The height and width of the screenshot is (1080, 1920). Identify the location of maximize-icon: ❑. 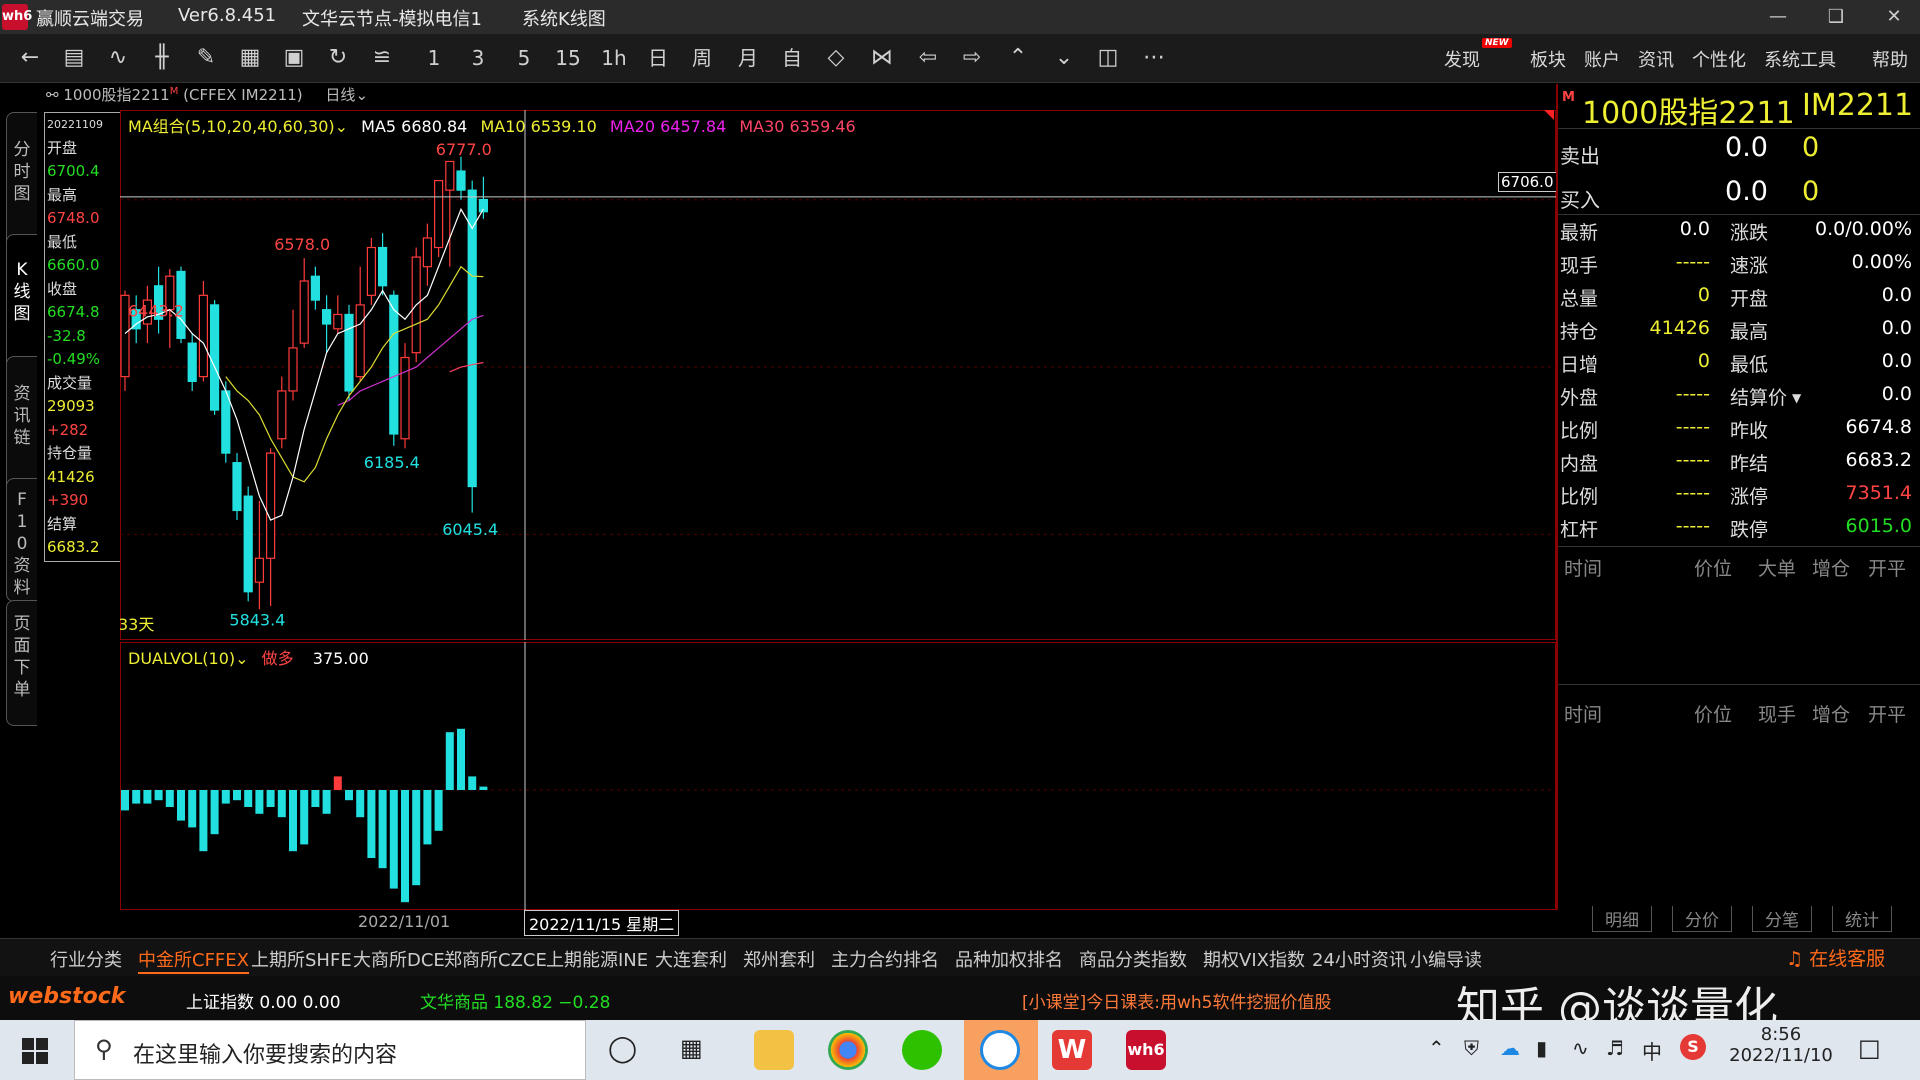
(1836, 17).